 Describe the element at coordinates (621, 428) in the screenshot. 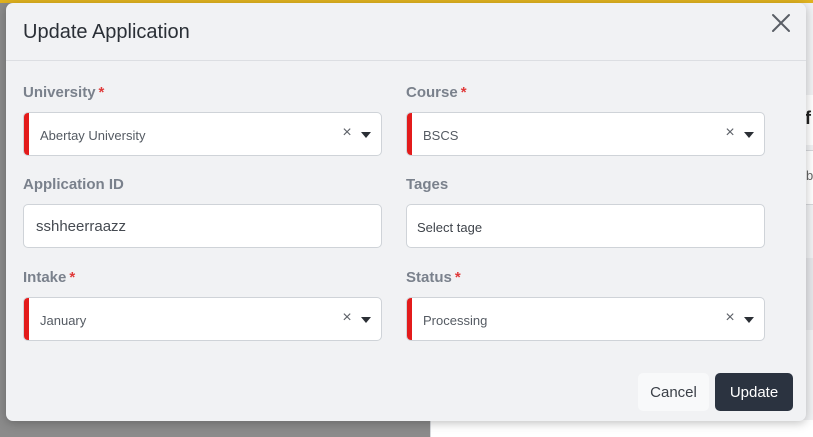

I see `background-card` at that location.